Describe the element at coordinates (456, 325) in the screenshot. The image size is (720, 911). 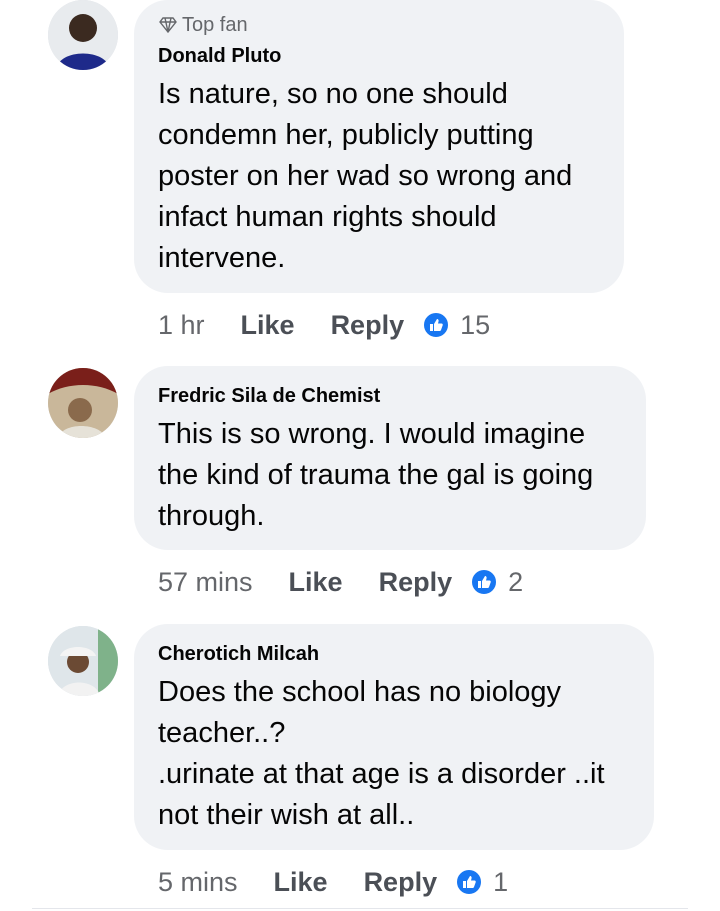
I see `reaction-summary: 15` at that location.